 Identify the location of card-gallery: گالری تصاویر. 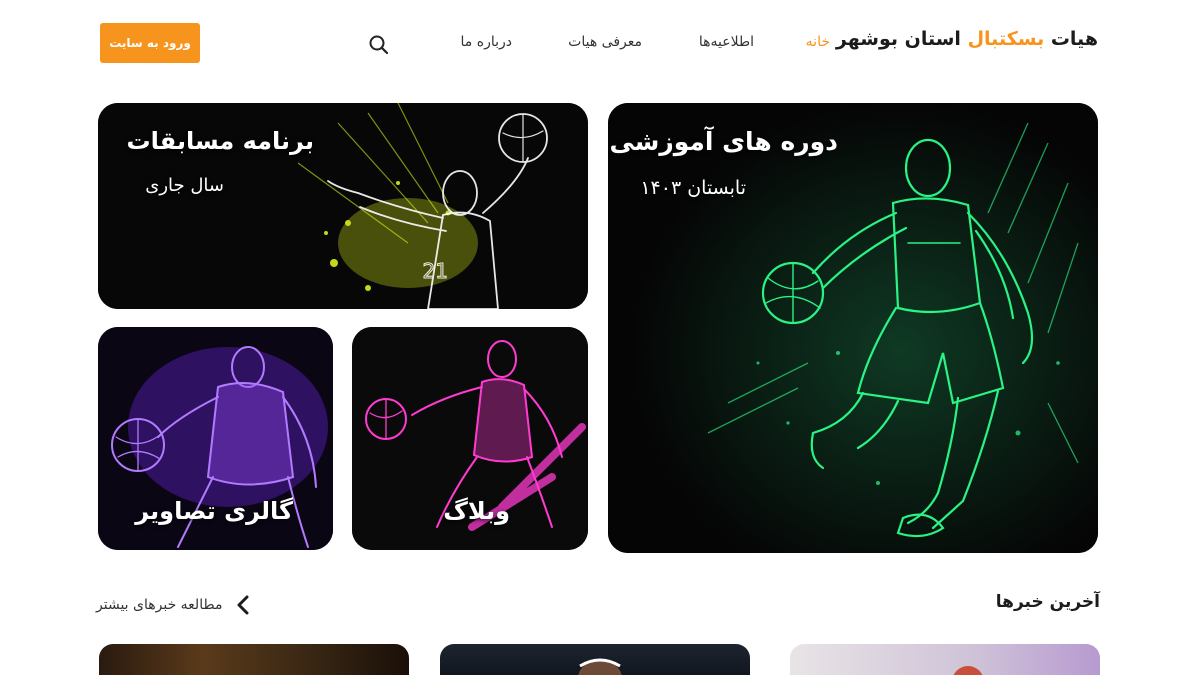
(215, 438).